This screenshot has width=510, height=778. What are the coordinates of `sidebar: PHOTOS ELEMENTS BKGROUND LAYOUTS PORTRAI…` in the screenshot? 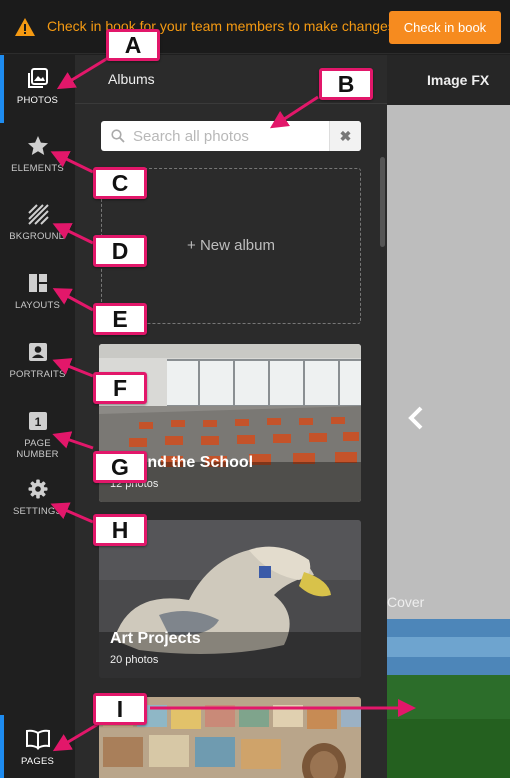 It's located at (37, 416).